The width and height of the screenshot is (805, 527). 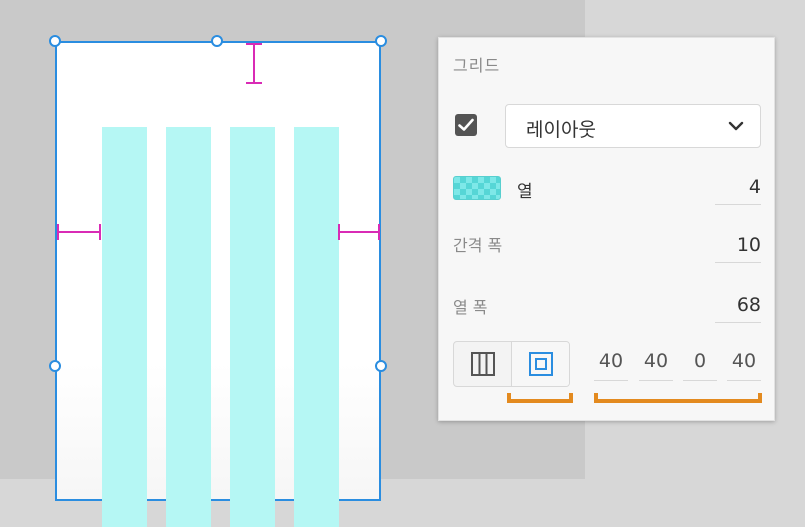 What do you see at coordinates (561, 130) in the screenshot?
I see `grid-type-selected: 레이아웃` at bounding box center [561, 130].